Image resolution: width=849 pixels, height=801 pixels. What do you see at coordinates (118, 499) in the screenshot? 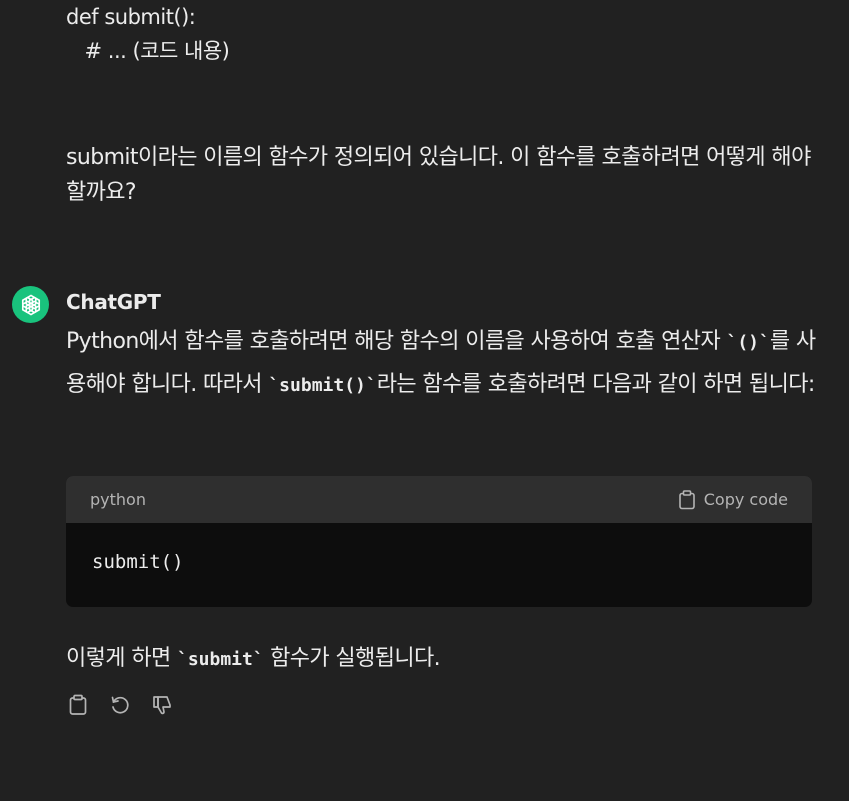
I see `code-language-label: python` at bounding box center [118, 499].